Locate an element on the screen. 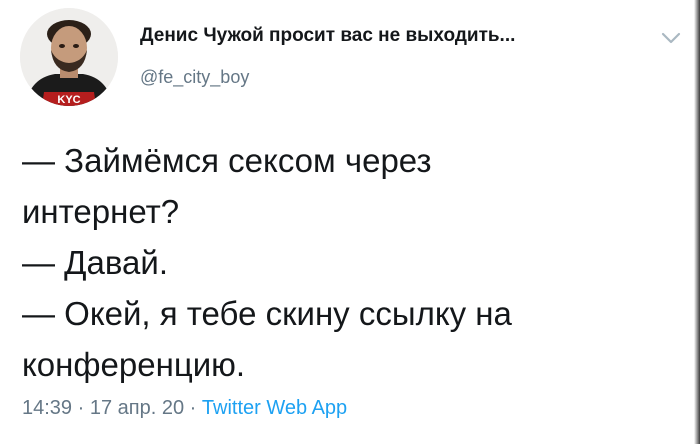 The width and height of the screenshot is (700, 444). author-handle: @fe_city_boy is located at coordinates (194, 77).